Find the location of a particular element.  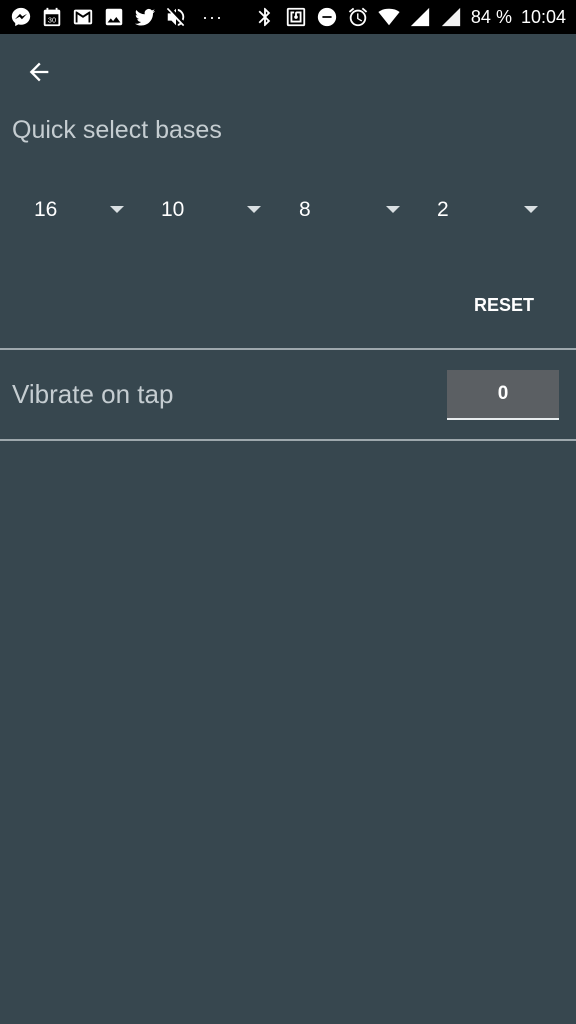

clock: 10:04 is located at coordinates (543, 16).